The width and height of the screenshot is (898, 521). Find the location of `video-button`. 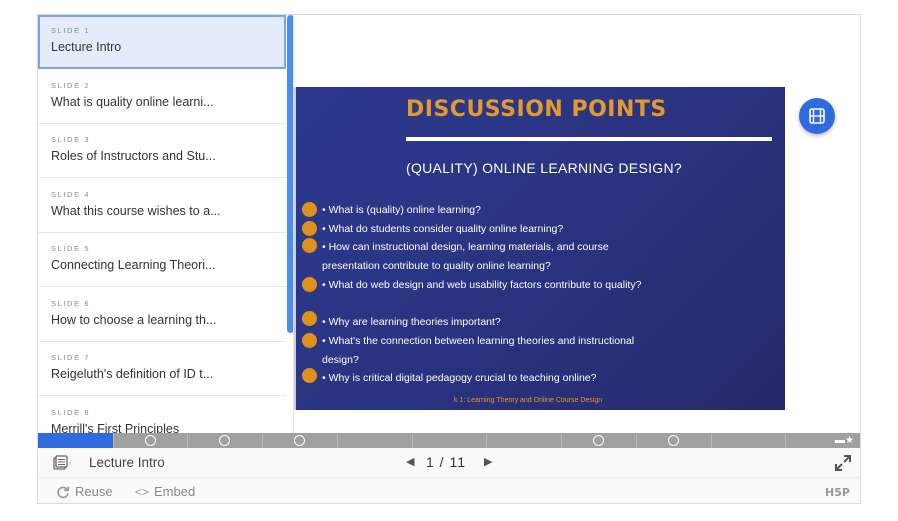

video-button is located at coordinates (817, 116).